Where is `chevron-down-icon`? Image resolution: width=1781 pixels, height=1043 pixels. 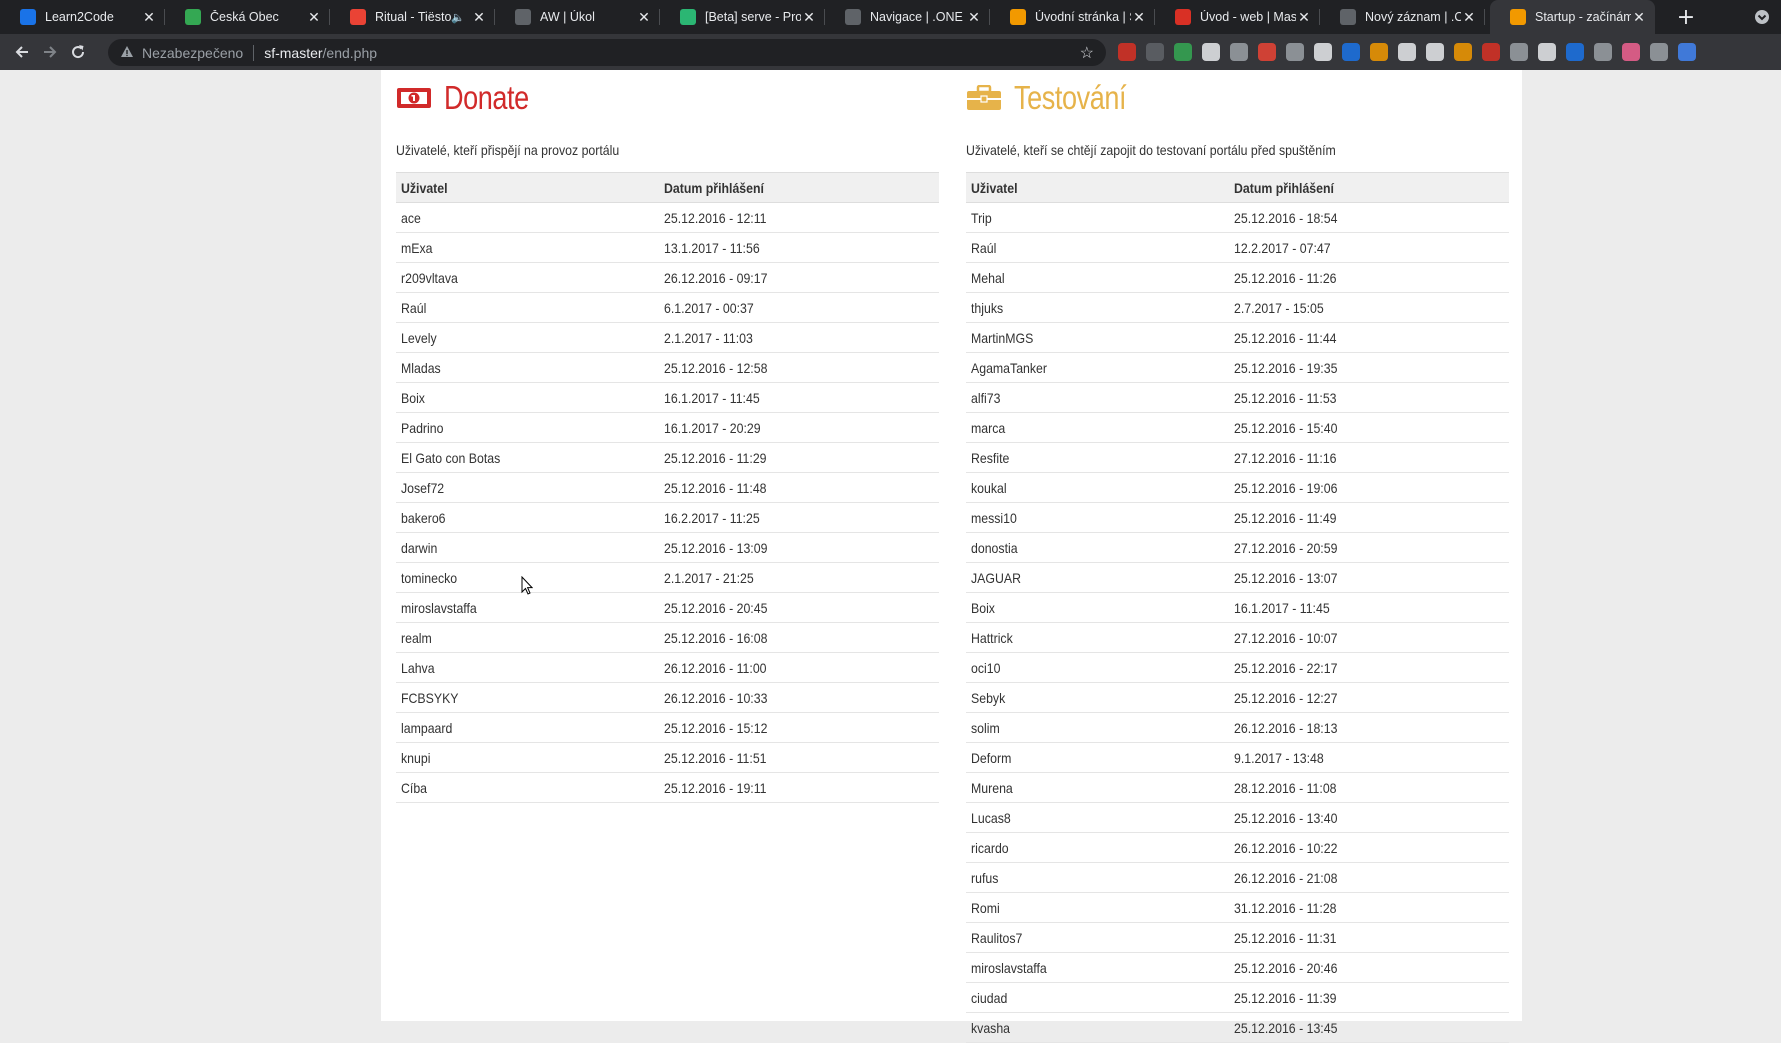 chevron-down-icon is located at coordinates (1762, 17).